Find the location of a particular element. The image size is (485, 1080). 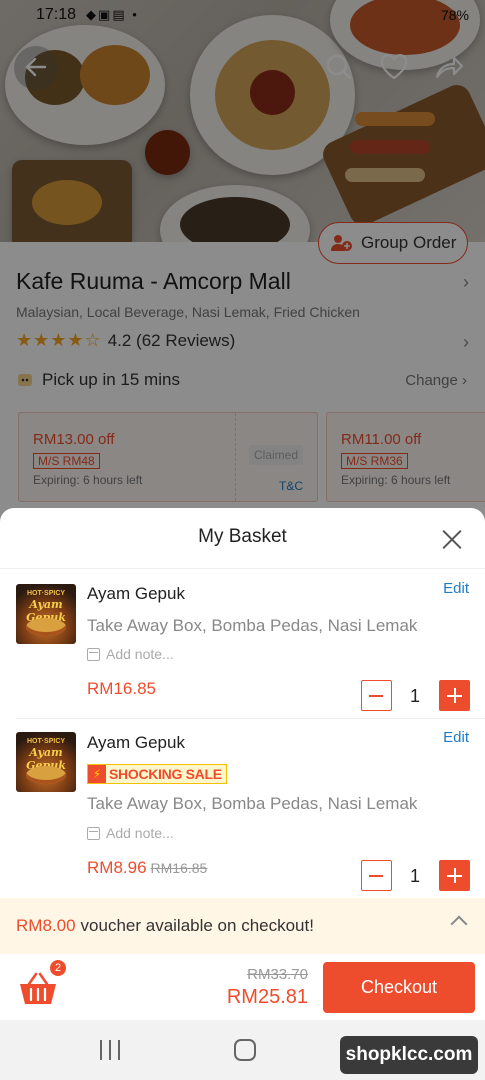

basket-title: My Basket is located at coordinates (242, 536).